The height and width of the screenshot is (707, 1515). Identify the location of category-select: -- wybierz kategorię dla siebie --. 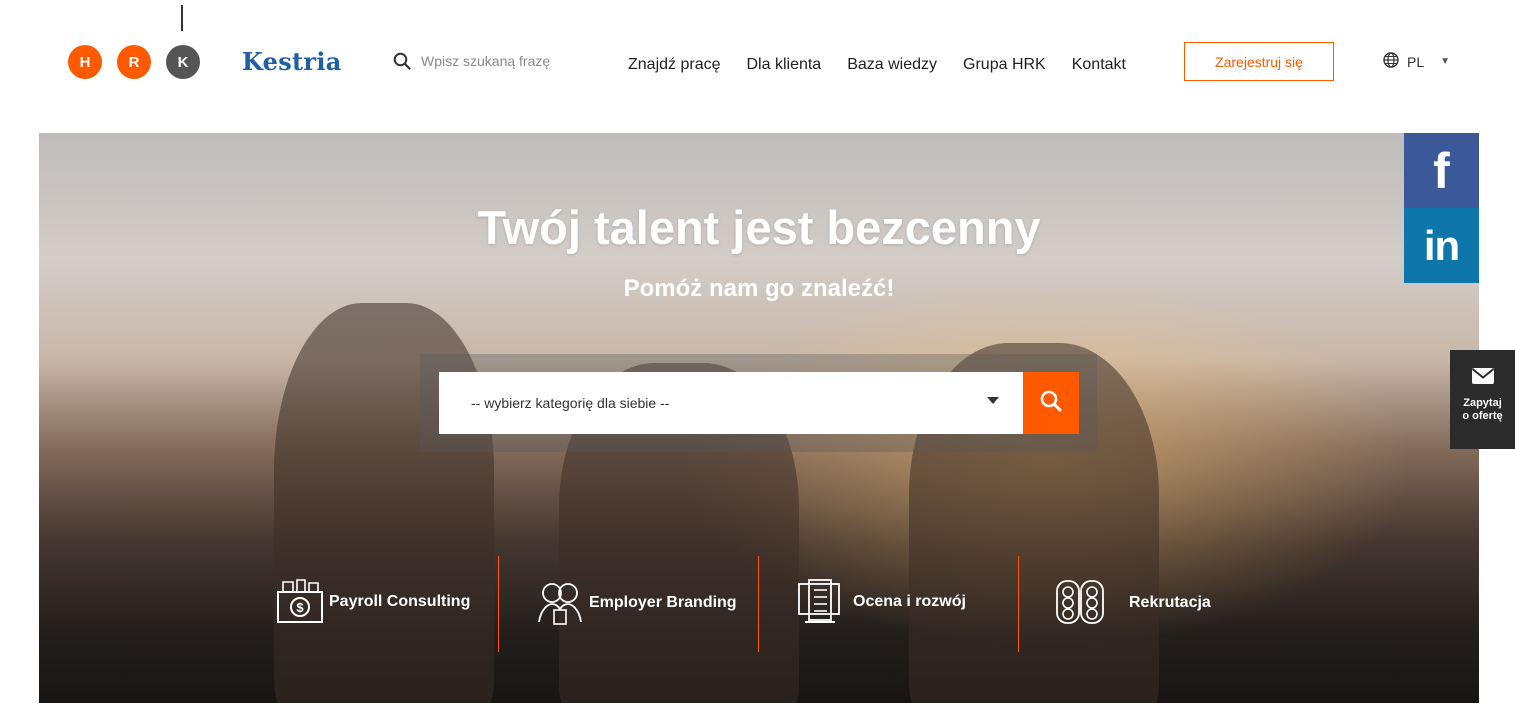
(731, 403).